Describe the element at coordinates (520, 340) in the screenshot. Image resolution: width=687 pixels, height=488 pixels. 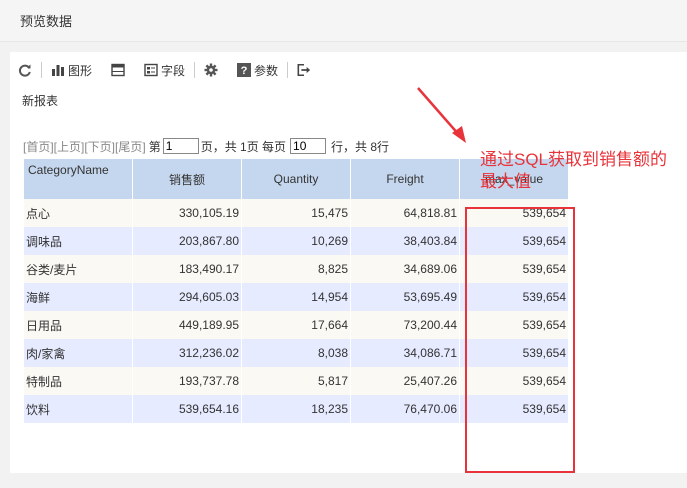
I see `highlight-box` at that location.